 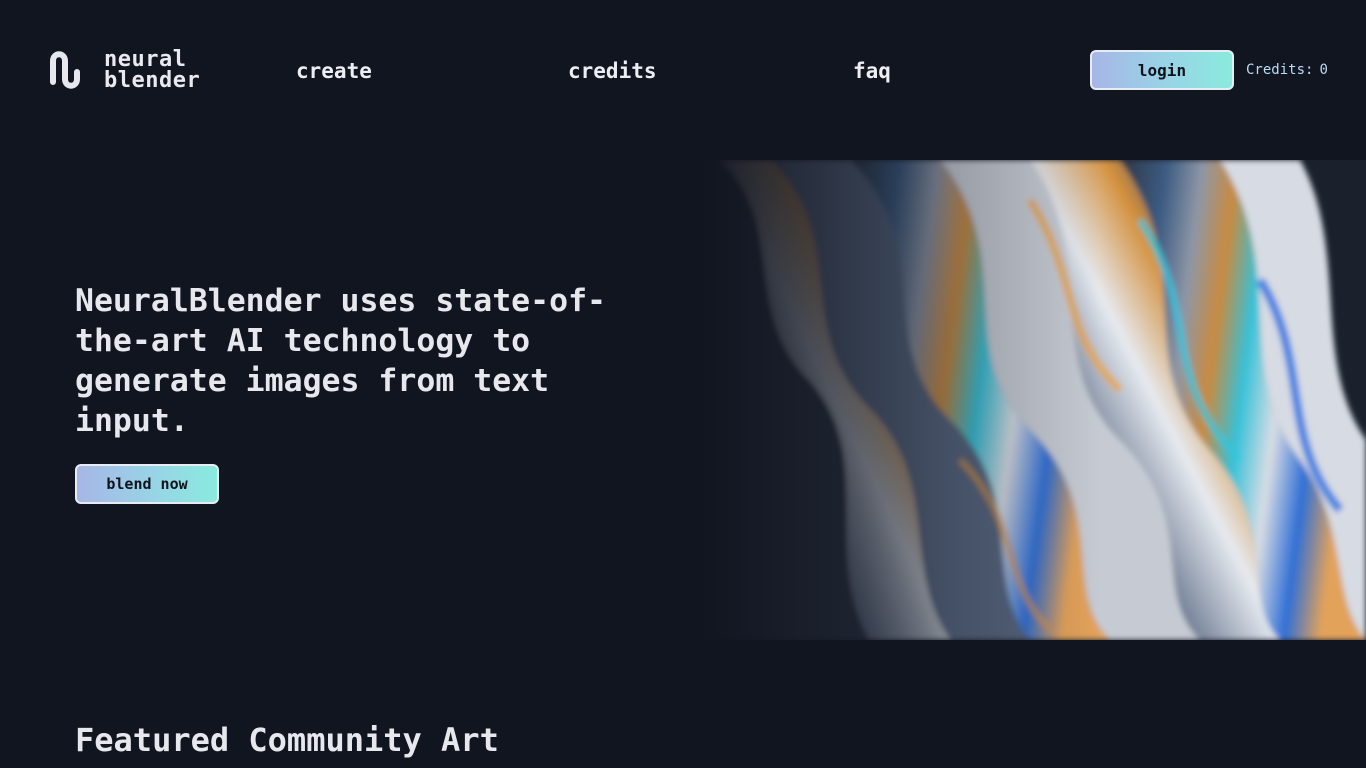 What do you see at coordinates (334, 71) in the screenshot?
I see `nav-create: create` at bounding box center [334, 71].